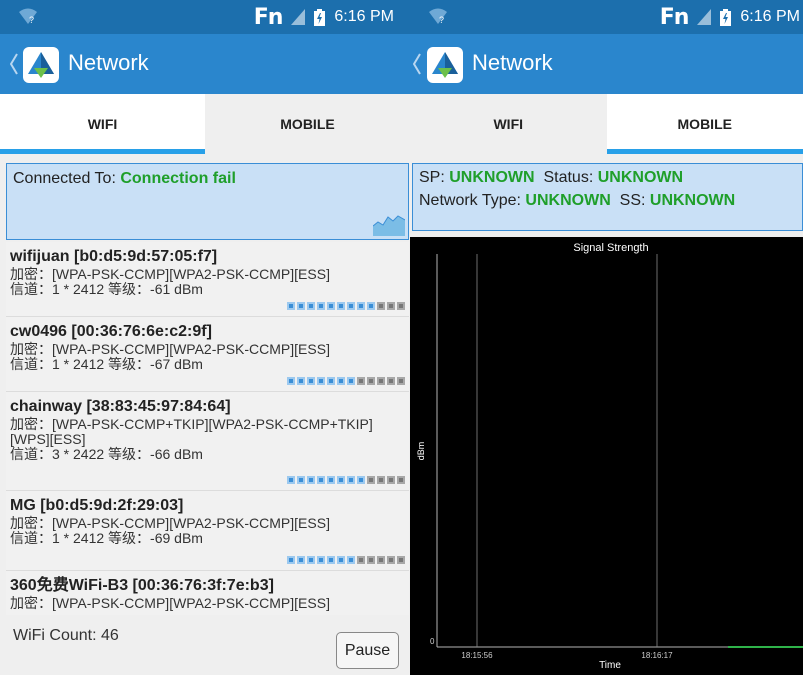 The image size is (803, 675). Describe the element at coordinates (632, 200) in the screenshot. I see `ss-label: SS:` at that location.